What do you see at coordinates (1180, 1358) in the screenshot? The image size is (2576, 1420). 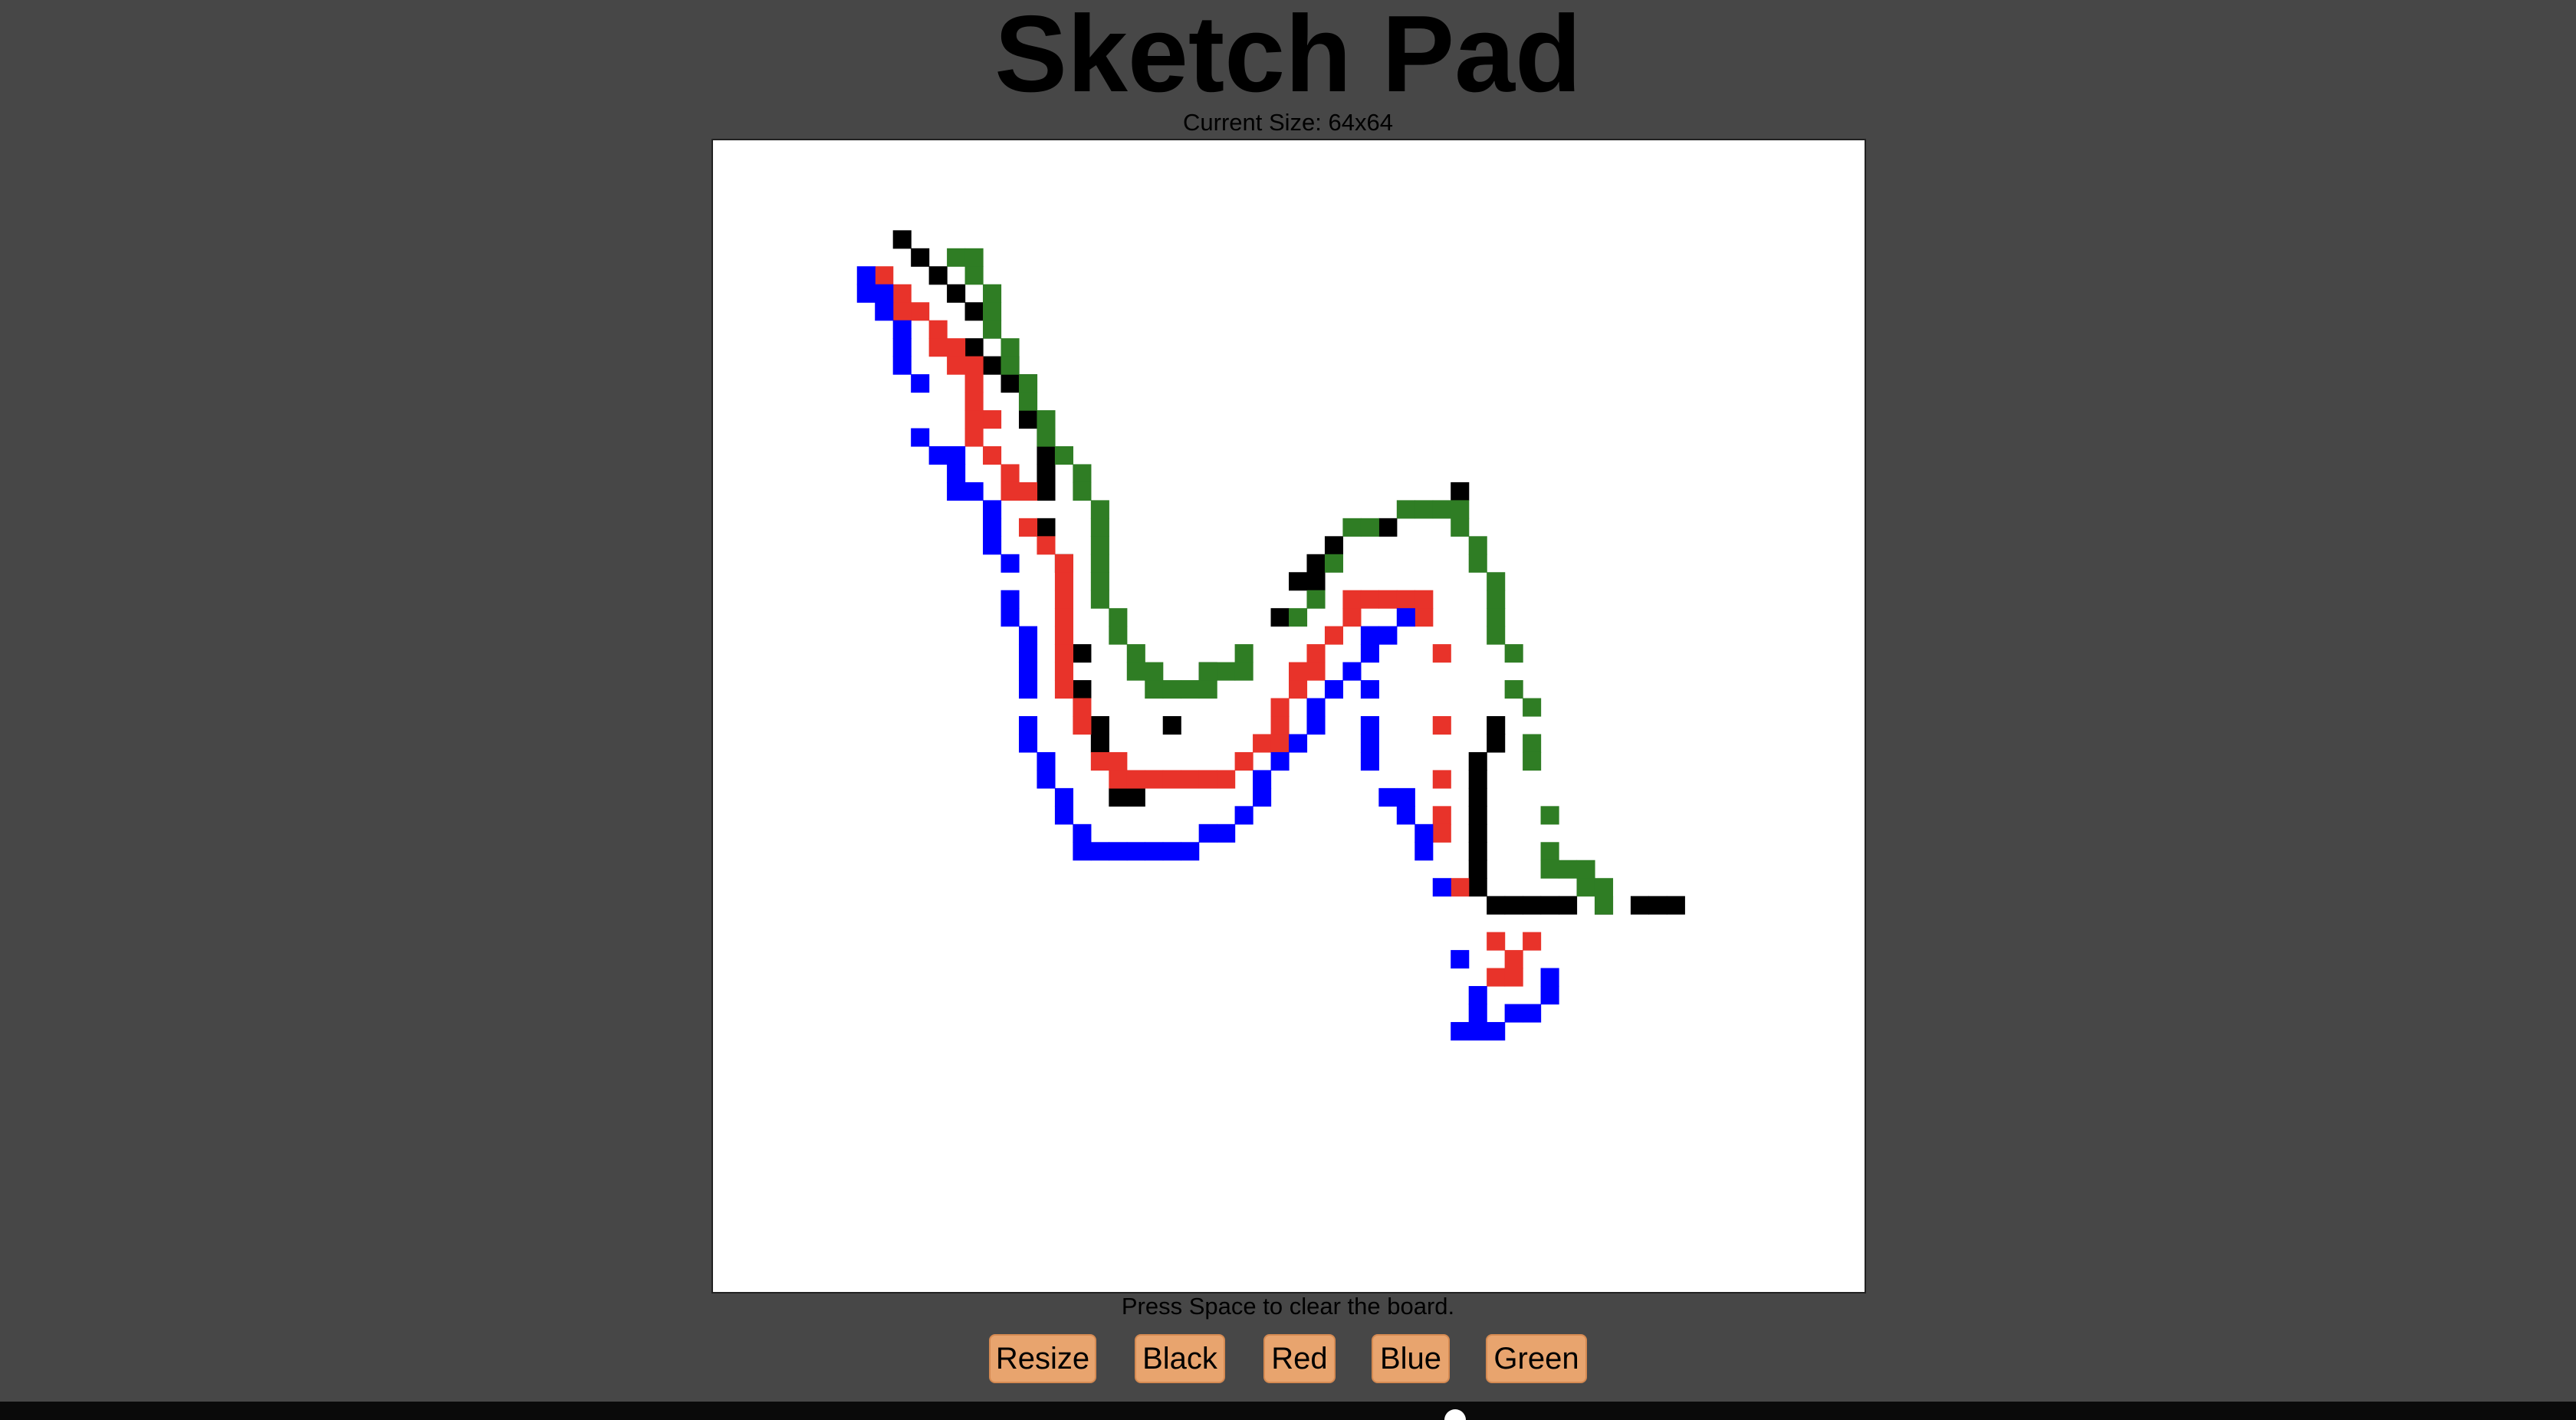 I see `black-color-button: Black` at bounding box center [1180, 1358].